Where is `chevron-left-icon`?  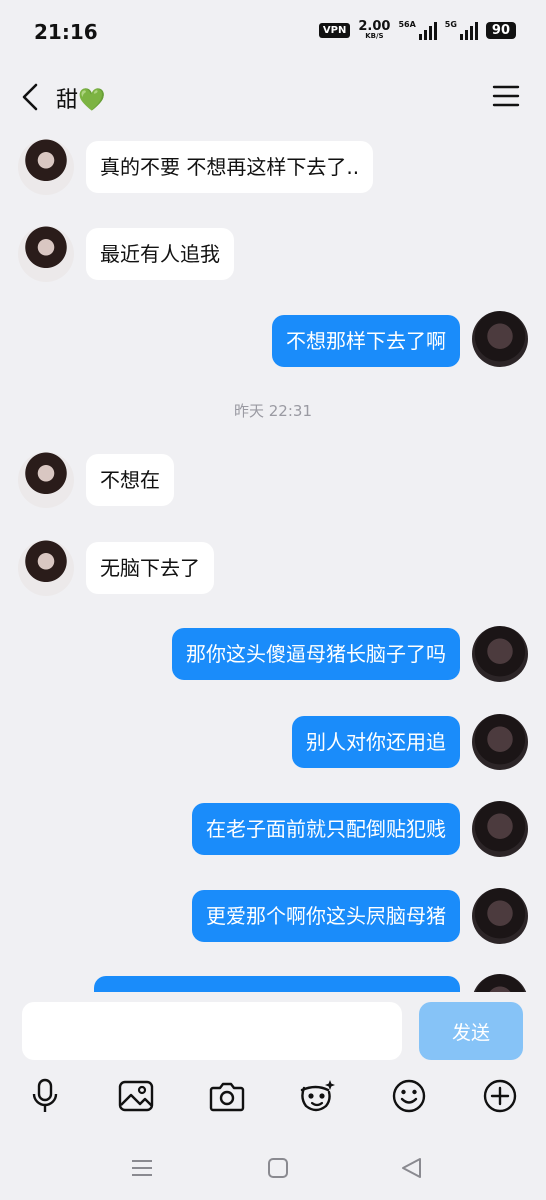
chevron-left-icon is located at coordinates (31, 97).